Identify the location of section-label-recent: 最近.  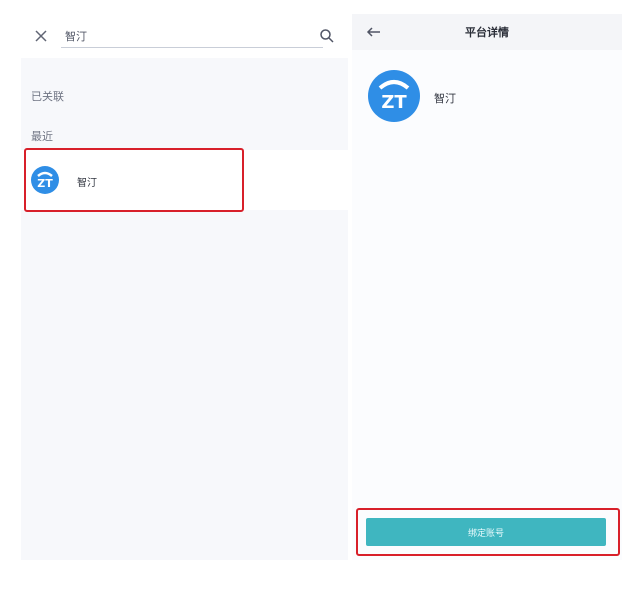
(42, 136).